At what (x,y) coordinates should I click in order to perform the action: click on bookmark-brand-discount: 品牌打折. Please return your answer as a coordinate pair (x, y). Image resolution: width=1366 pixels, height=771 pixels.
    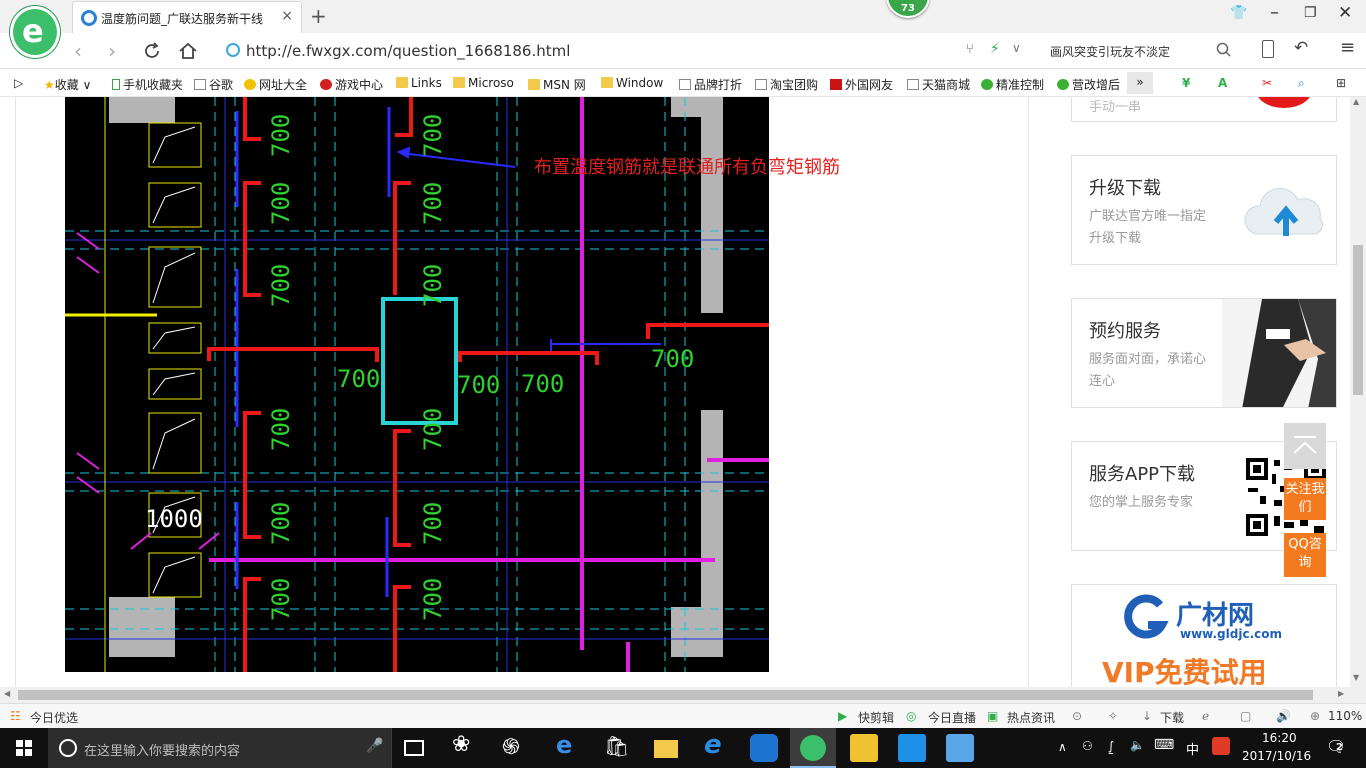
    Looking at the image, I should click on (710, 84).